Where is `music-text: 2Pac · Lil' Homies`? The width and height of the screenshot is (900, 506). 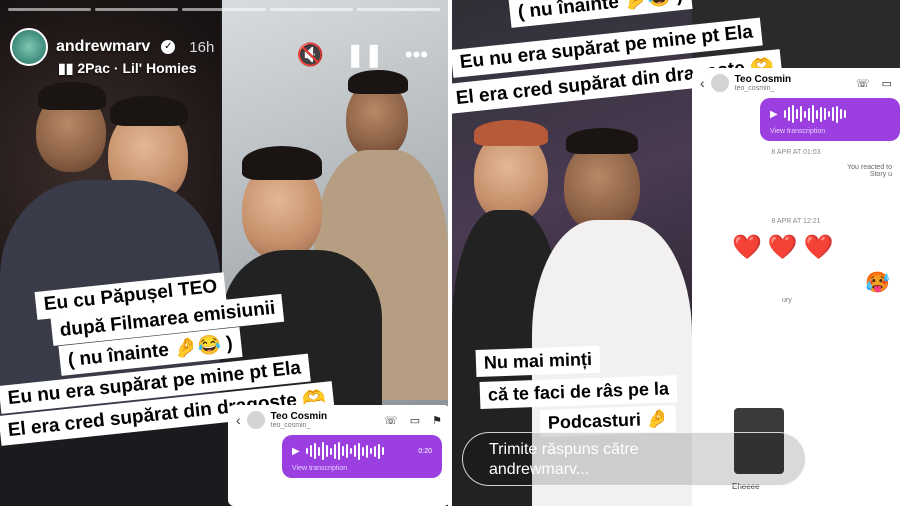
music-text: 2Pac · Lil' Homies is located at coordinates (137, 68).